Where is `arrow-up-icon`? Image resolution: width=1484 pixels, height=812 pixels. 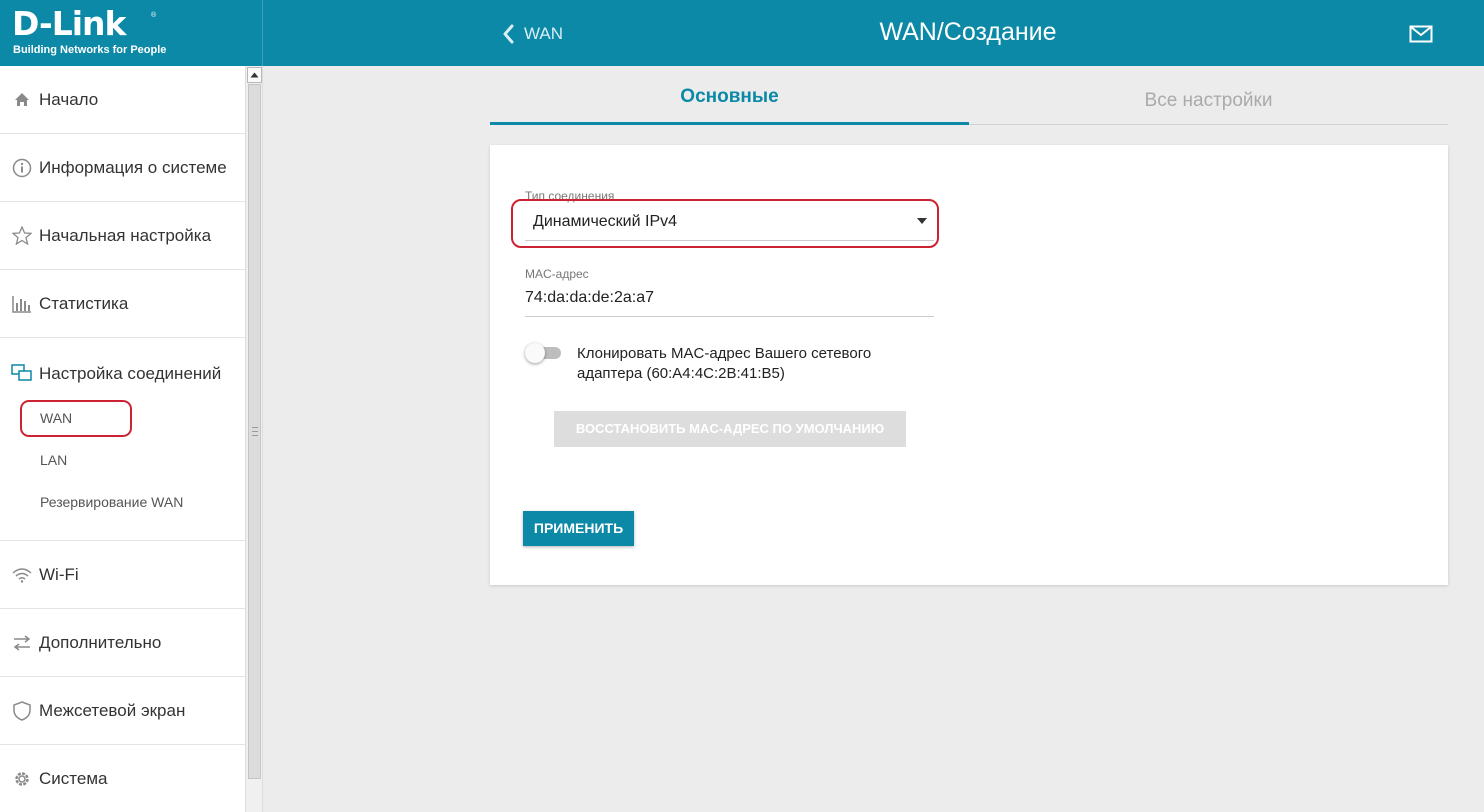
arrow-up-icon is located at coordinates (254, 75).